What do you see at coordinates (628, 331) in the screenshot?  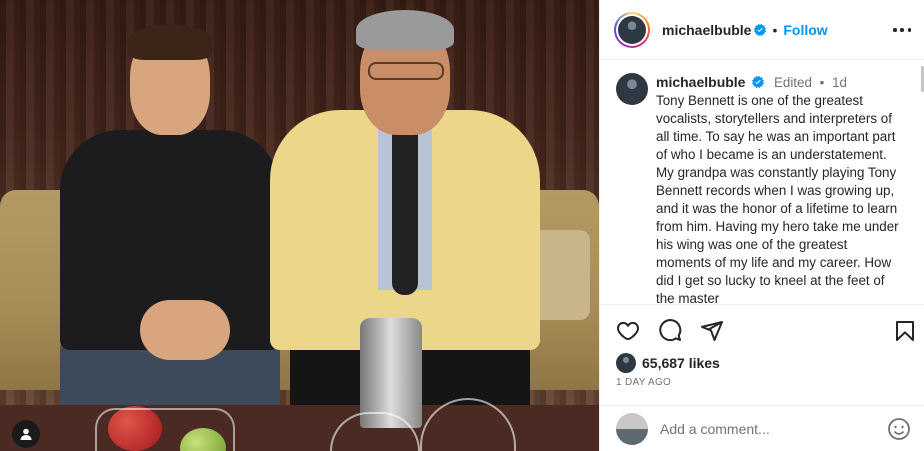 I see `heart-icon` at bounding box center [628, 331].